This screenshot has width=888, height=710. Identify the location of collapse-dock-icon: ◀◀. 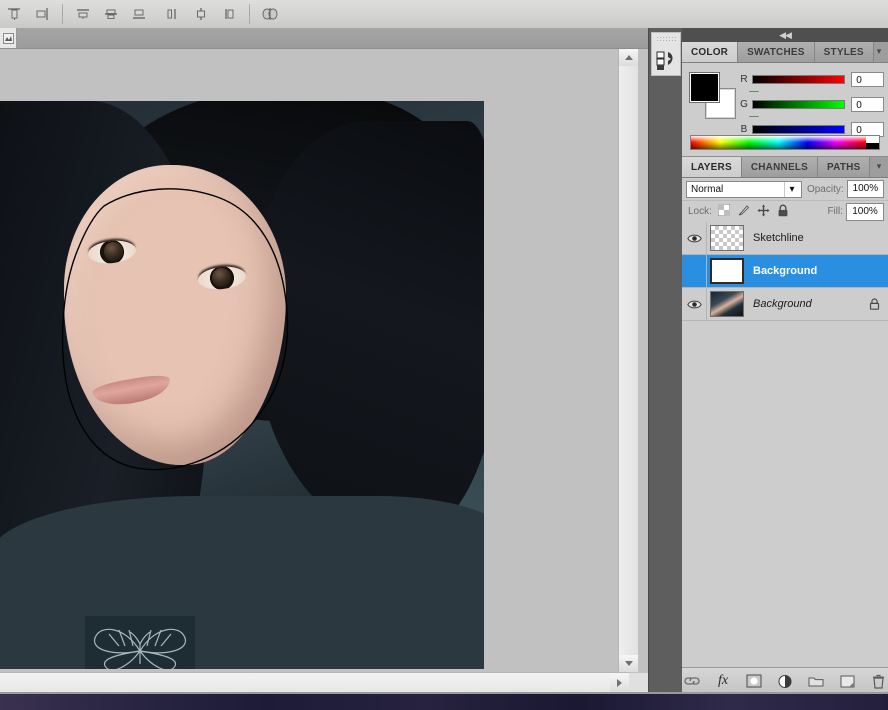
(785, 35).